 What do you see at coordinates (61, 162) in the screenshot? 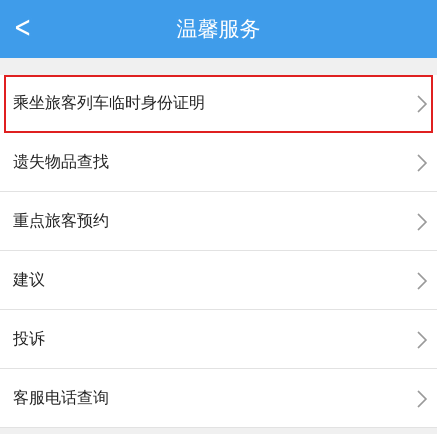
I see `menu-item-label: 遗失物品查找` at bounding box center [61, 162].